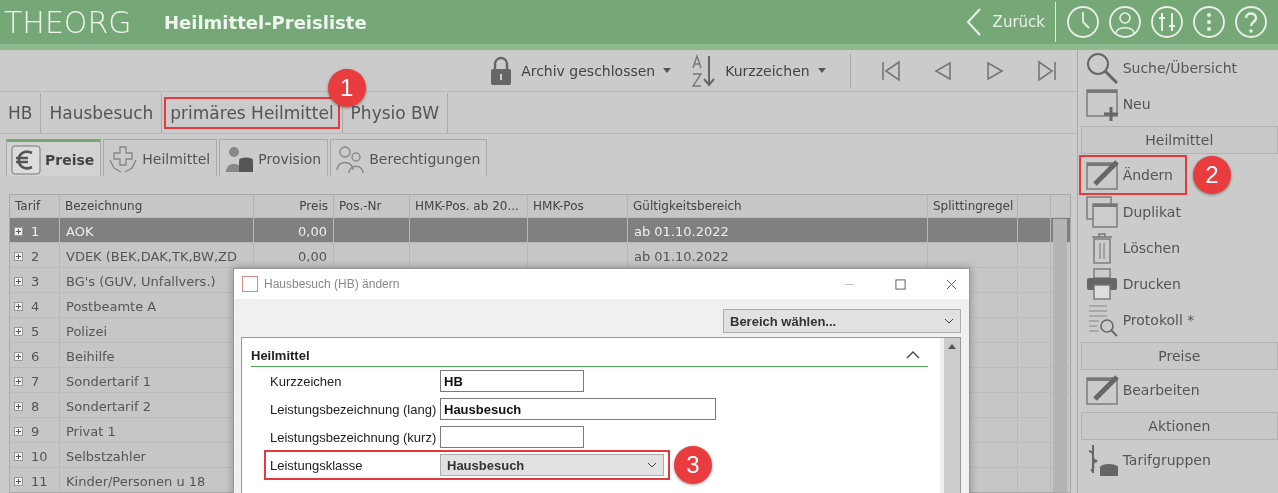 This screenshot has height=493, width=1278. I want to click on table-cell: AOK, so click(80, 231).